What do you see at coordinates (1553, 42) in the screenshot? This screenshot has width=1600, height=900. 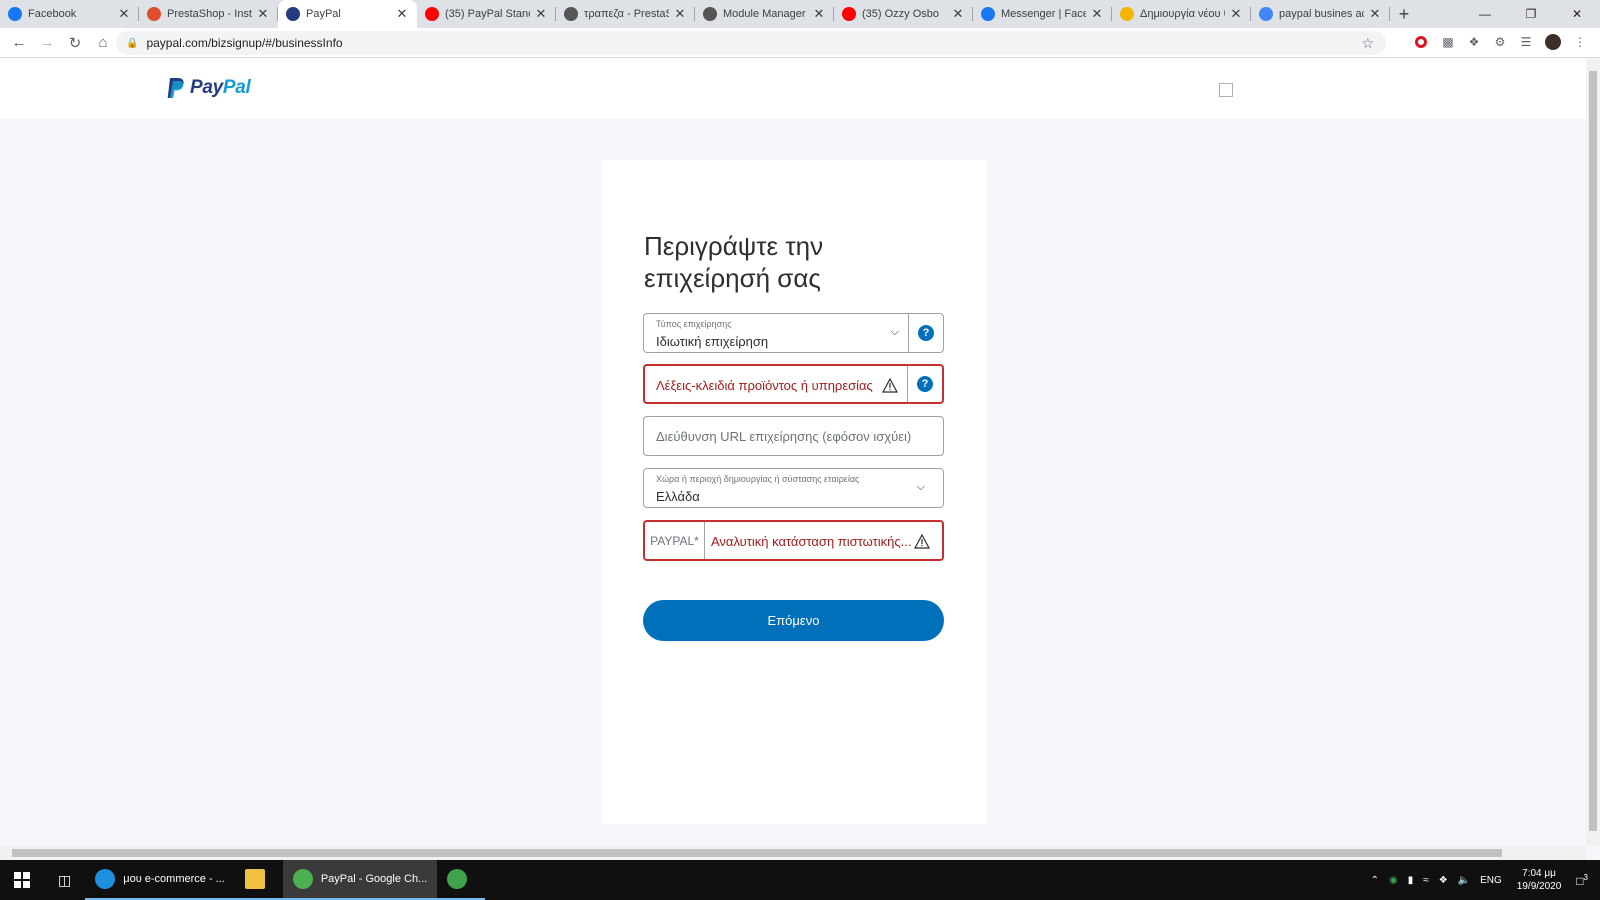 I see `profile-avatar` at bounding box center [1553, 42].